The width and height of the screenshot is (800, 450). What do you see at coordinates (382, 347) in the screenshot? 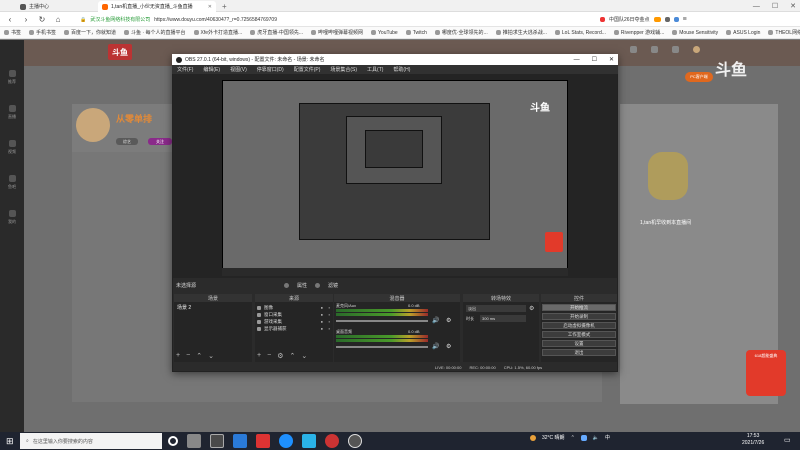
I see `volume-fader` at bounding box center [382, 347].